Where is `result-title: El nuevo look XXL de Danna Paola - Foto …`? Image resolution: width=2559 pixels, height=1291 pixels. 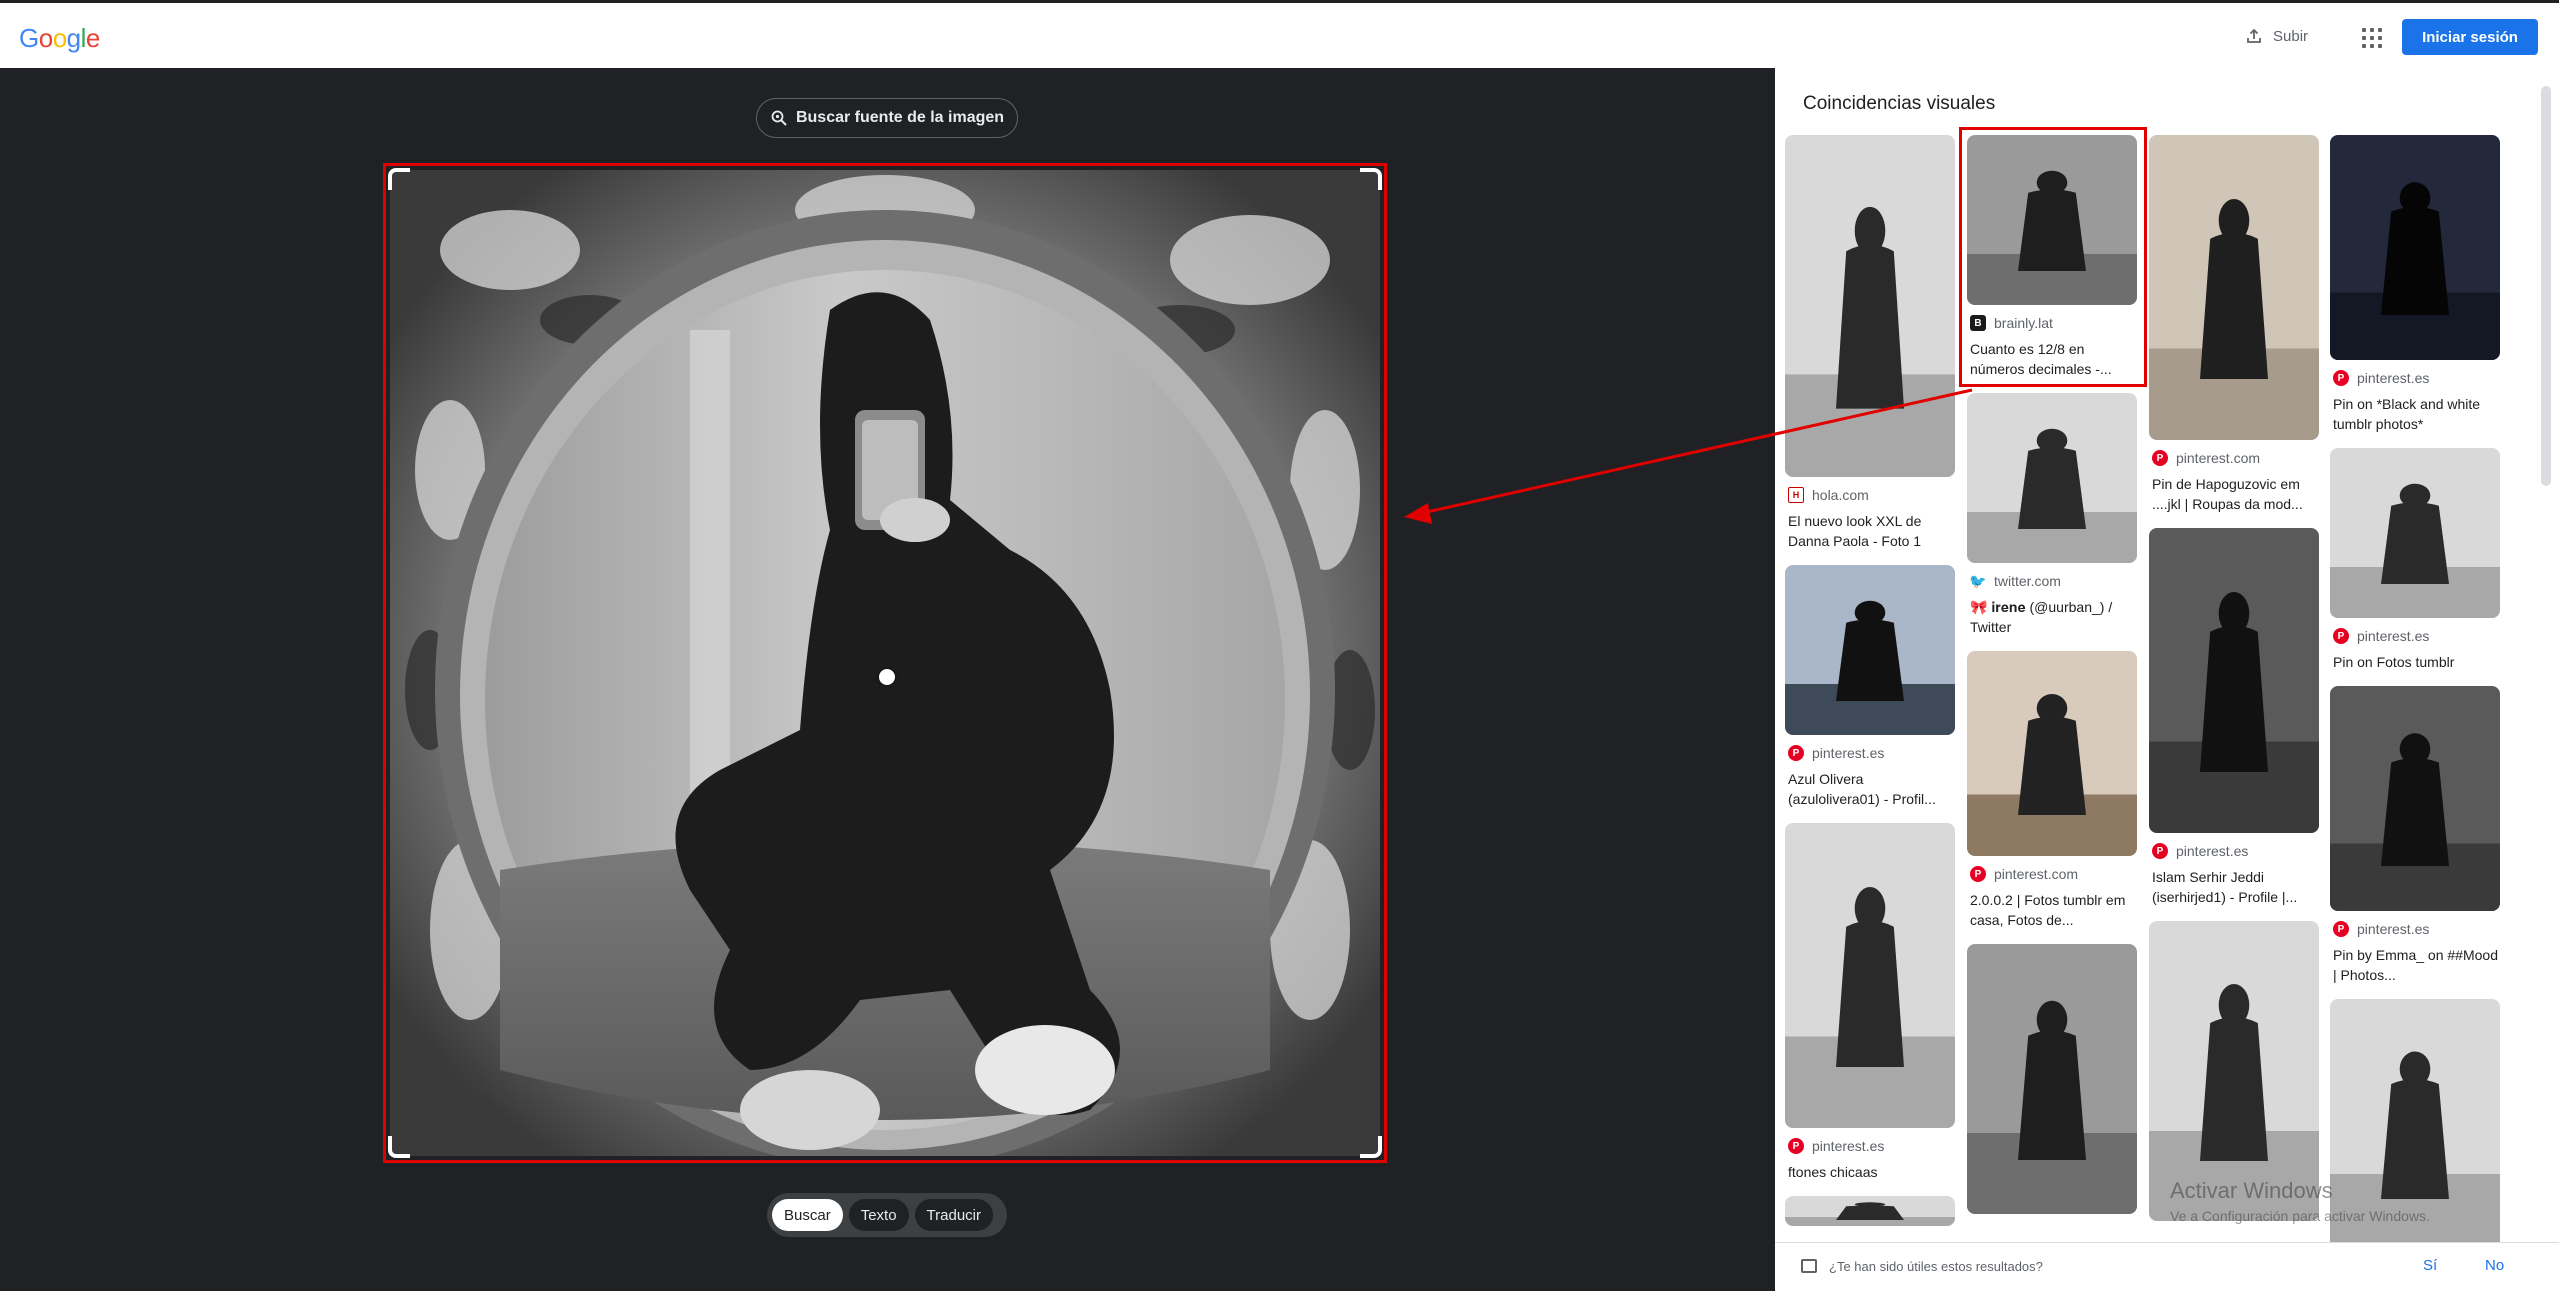
result-title: El nuevo look XXL de Danna Paola - Foto … is located at coordinates (1870, 531).